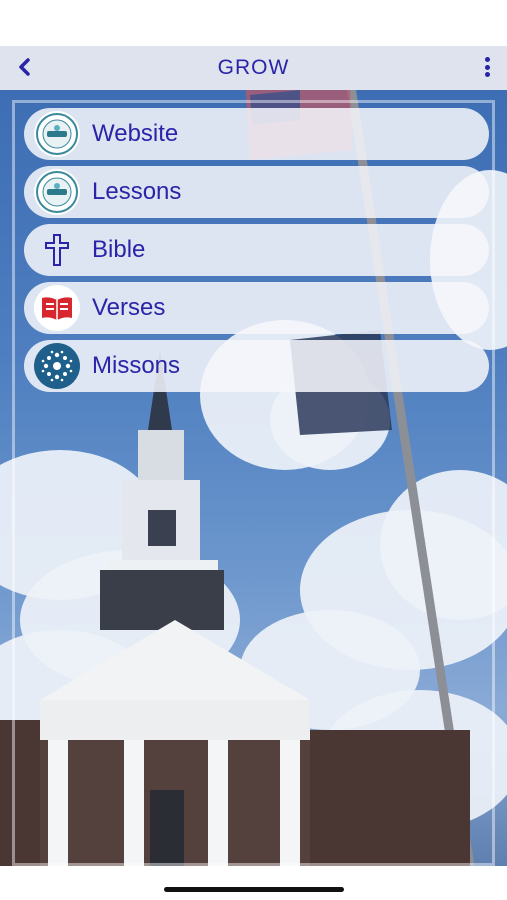 The width and height of the screenshot is (507, 900). What do you see at coordinates (254, 889) in the screenshot?
I see `home-indicator` at bounding box center [254, 889].